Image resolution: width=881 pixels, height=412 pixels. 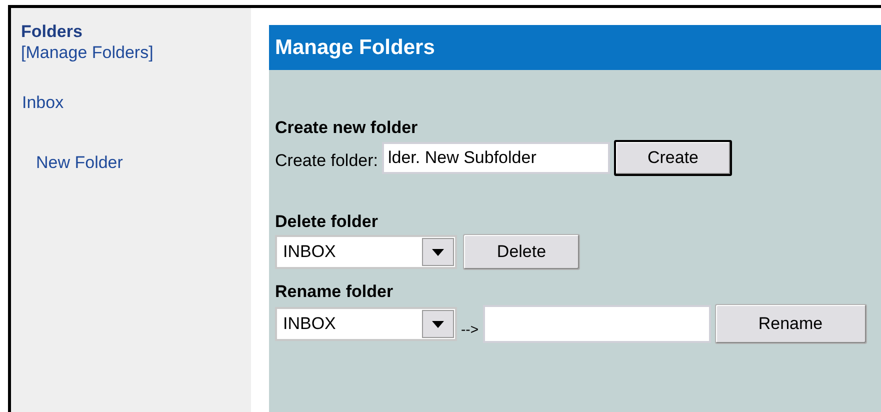 What do you see at coordinates (51, 32) in the screenshot?
I see `sidebar-title: Folders` at bounding box center [51, 32].